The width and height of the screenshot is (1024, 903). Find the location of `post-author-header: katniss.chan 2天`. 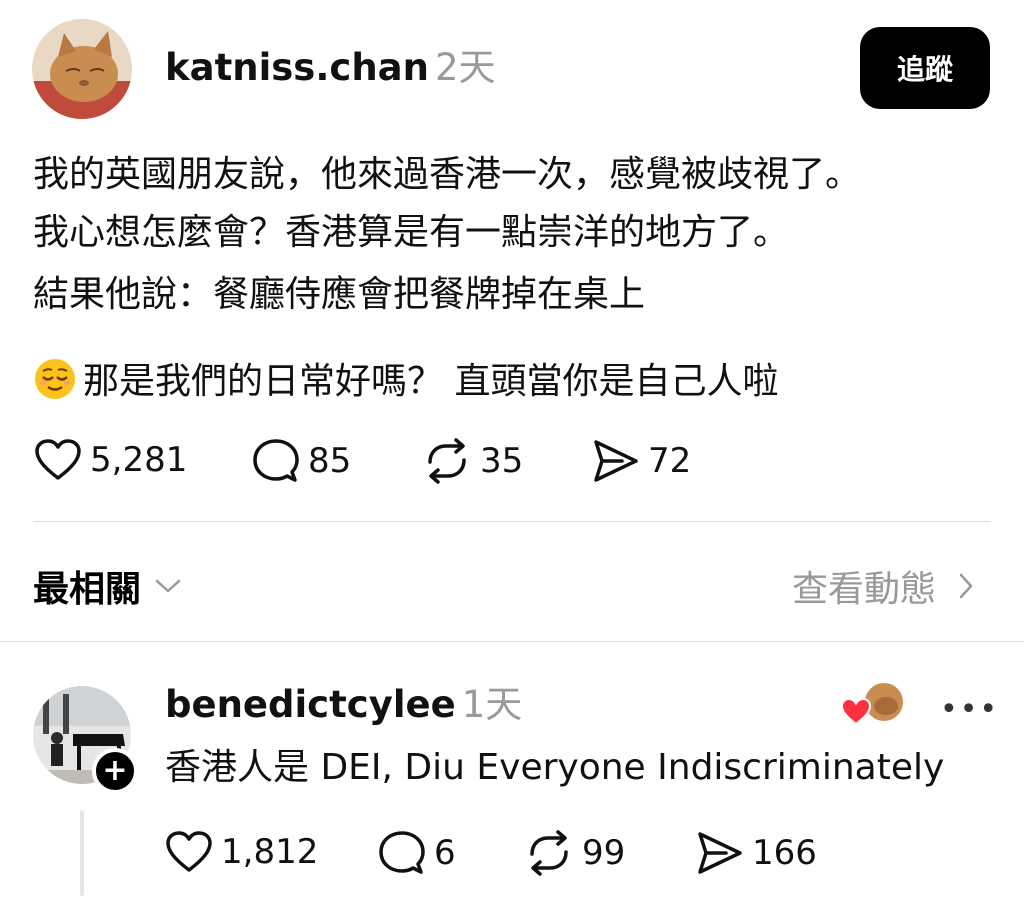

post-author-header: katniss.chan 2天 is located at coordinates (330, 68).